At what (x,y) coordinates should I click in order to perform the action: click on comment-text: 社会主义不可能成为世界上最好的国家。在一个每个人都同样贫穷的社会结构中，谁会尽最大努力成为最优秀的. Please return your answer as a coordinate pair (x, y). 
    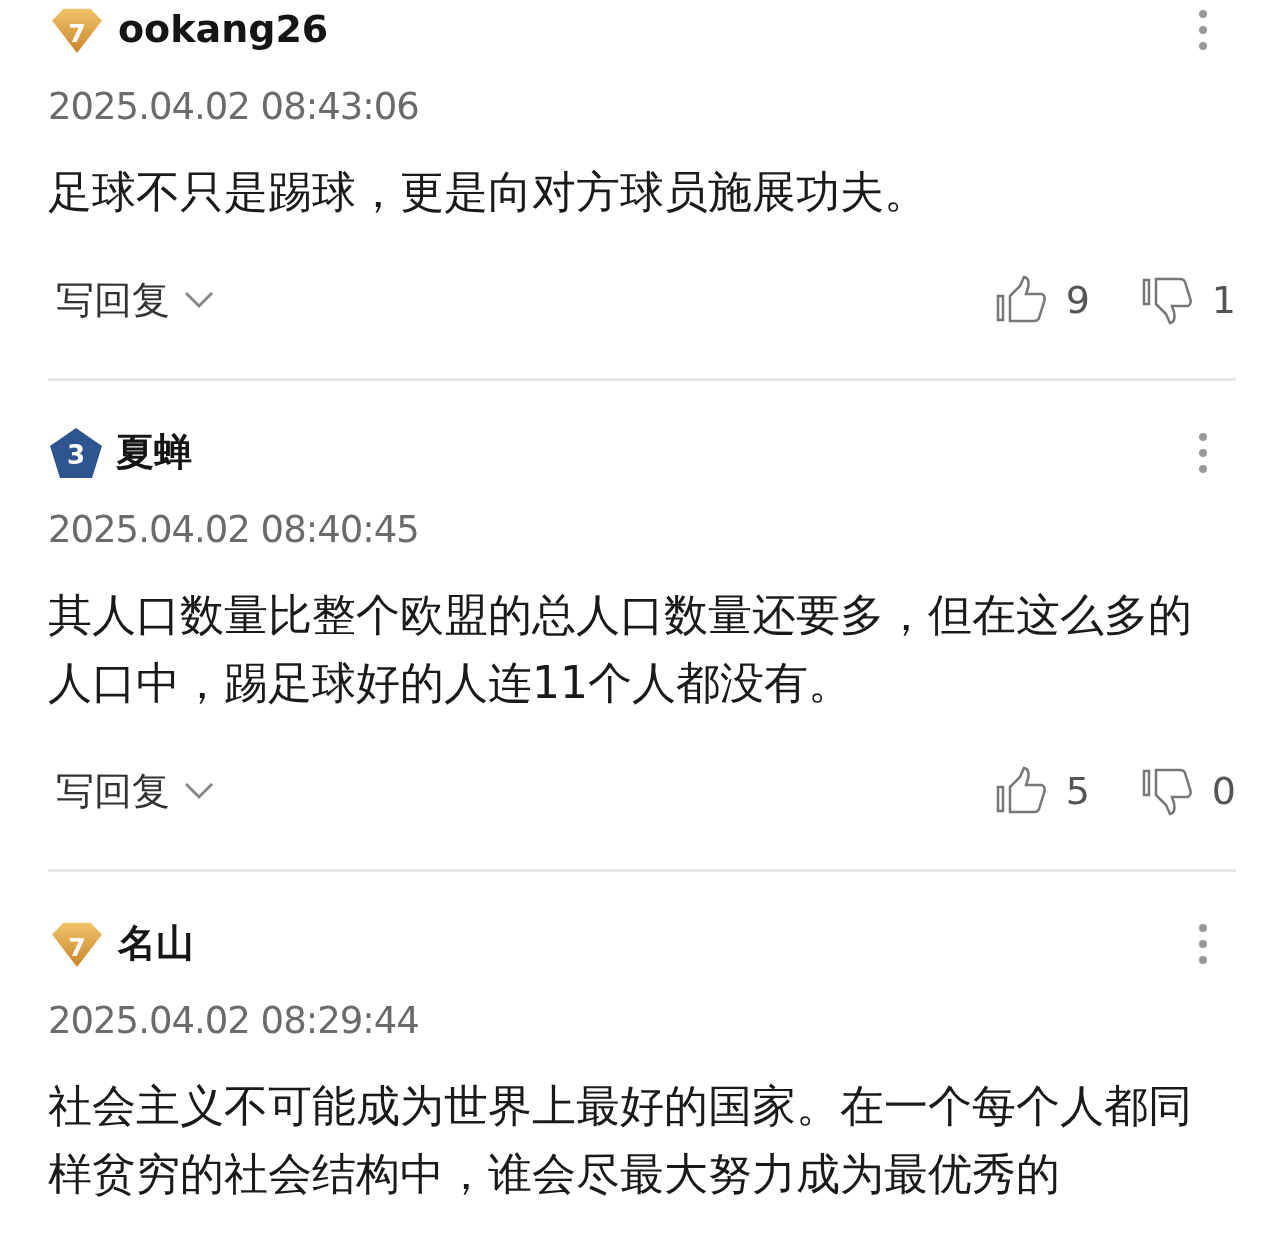
    Looking at the image, I should click on (620, 1140).